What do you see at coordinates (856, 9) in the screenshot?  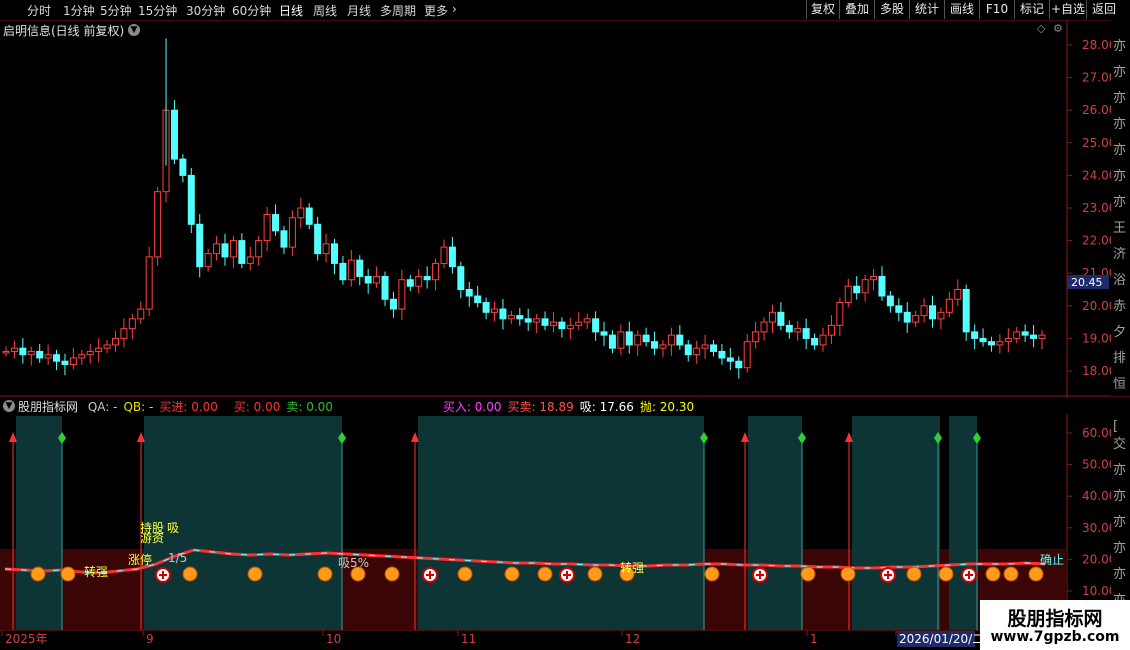 I see `button-overlay: 叠加` at bounding box center [856, 9].